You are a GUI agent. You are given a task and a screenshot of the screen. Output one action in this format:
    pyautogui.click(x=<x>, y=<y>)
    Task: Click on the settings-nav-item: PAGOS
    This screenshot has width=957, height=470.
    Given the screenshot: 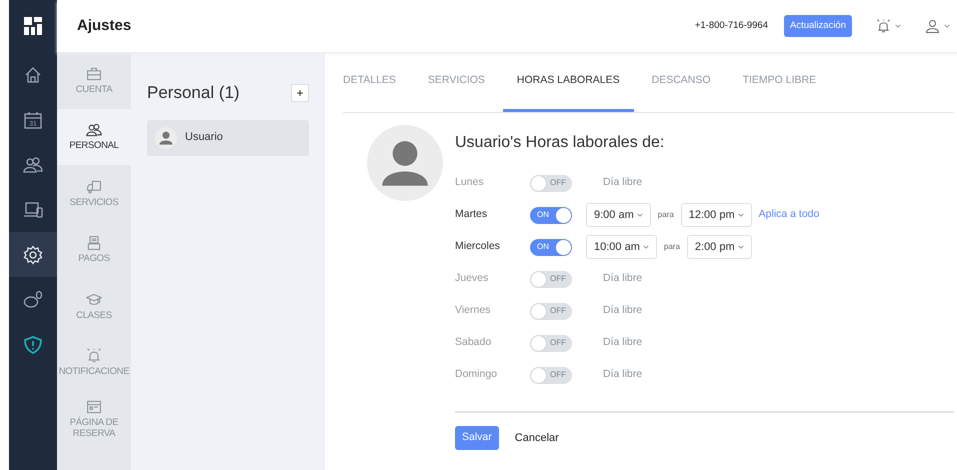 What is the action you would take?
    pyautogui.click(x=94, y=250)
    